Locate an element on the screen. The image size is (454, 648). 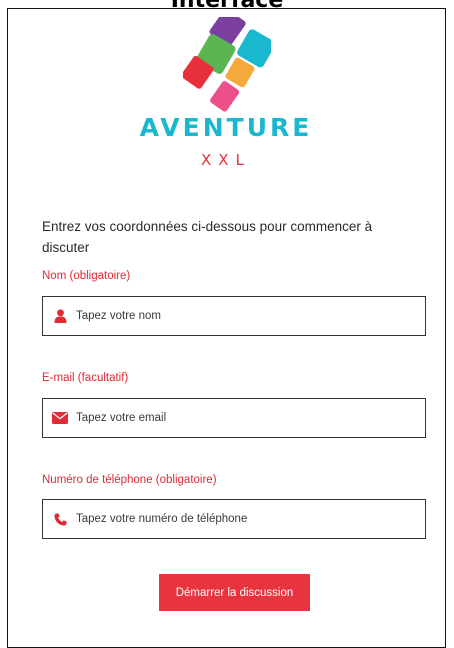
user-icon is located at coordinates (60, 316).